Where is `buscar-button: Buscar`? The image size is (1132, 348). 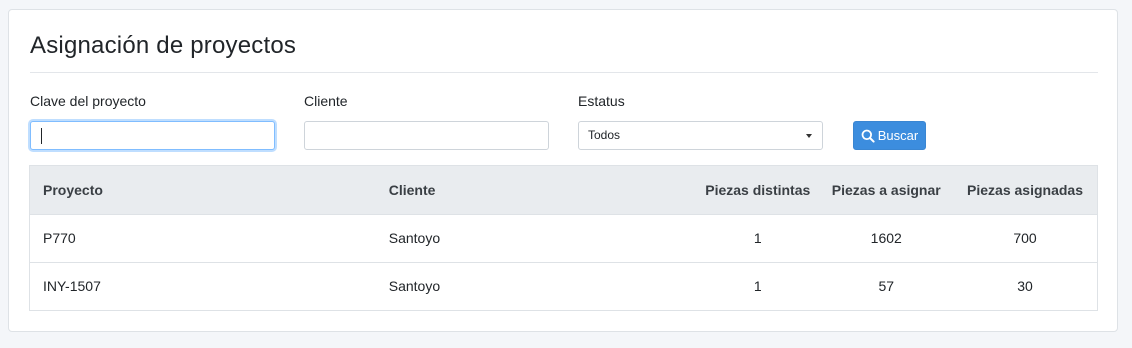 buscar-button: Buscar is located at coordinates (889, 135).